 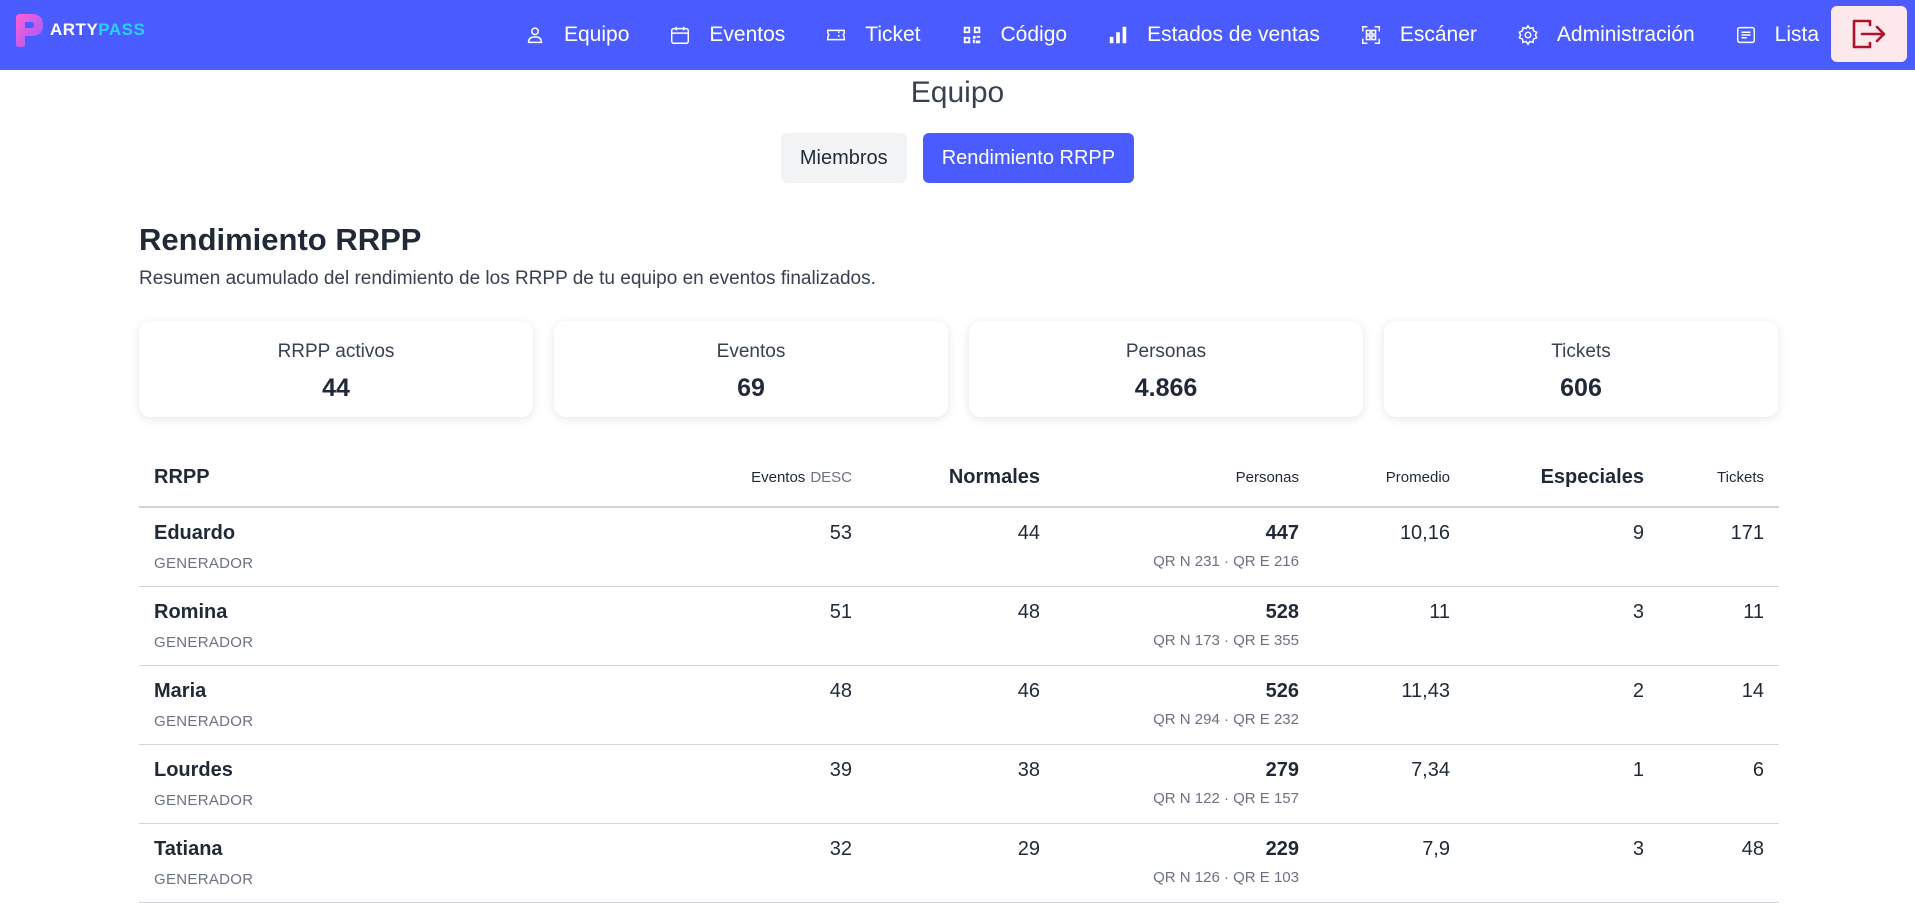 What do you see at coordinates (1226, 877) in the screenshot?
I see `cell-qr-breakdown: QR N 126 · QR E 103` at bounding box center [1226, 877].